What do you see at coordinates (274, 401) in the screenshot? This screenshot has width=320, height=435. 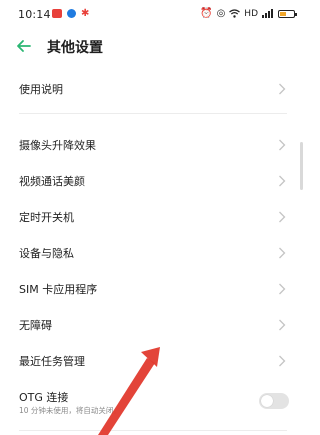 I see `otg-toggle` at bounding box center [274, 401].